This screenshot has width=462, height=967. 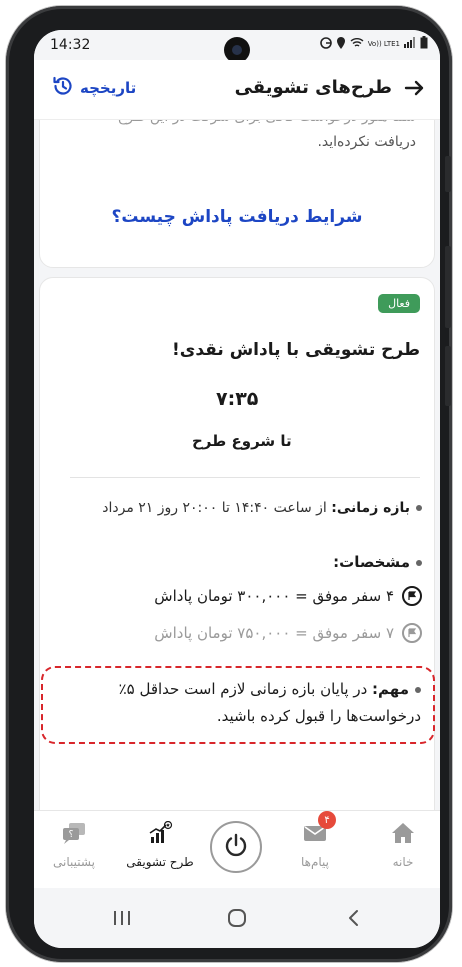 I want to click on history-icon, so click(x=63, y=88).